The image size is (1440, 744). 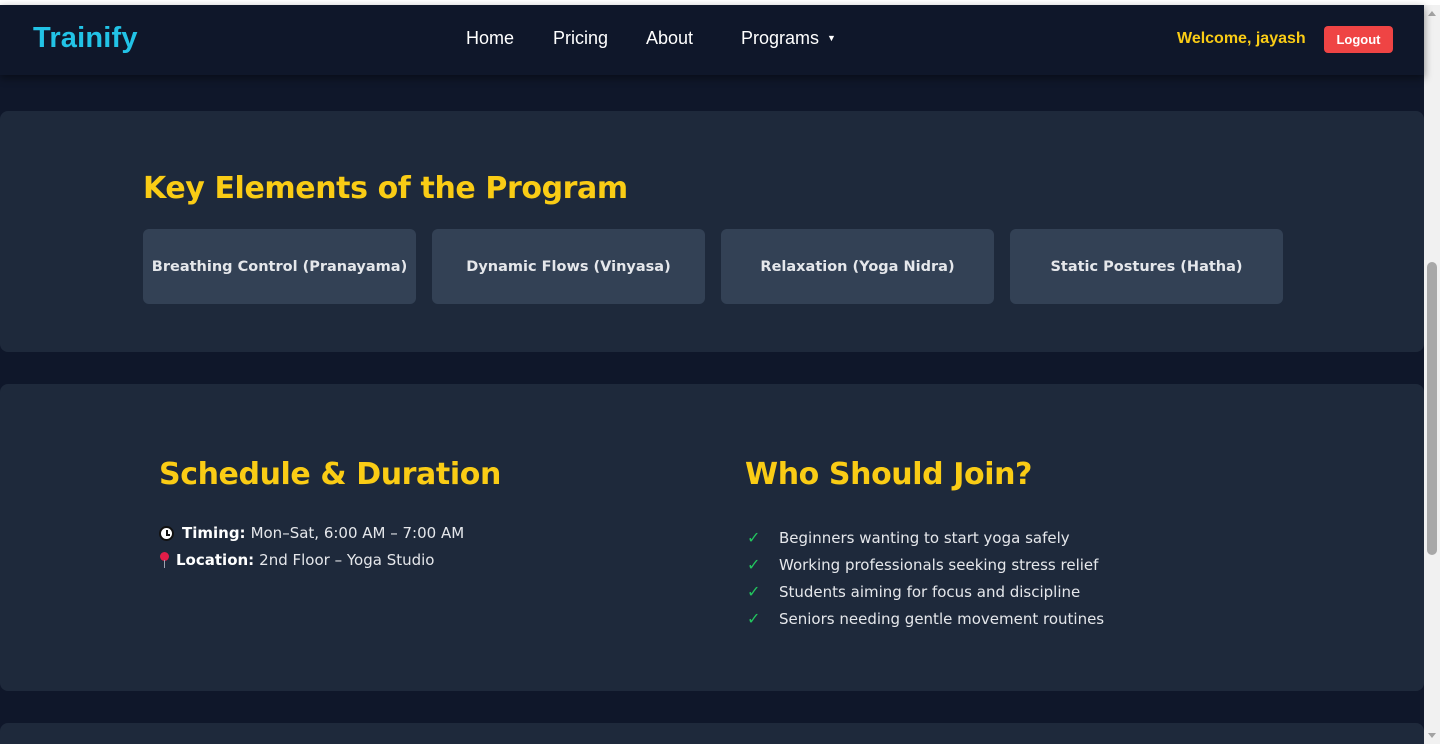 I want to click on list-item-text: Students aiming for focus and discipline, so click(x=930, y=591).